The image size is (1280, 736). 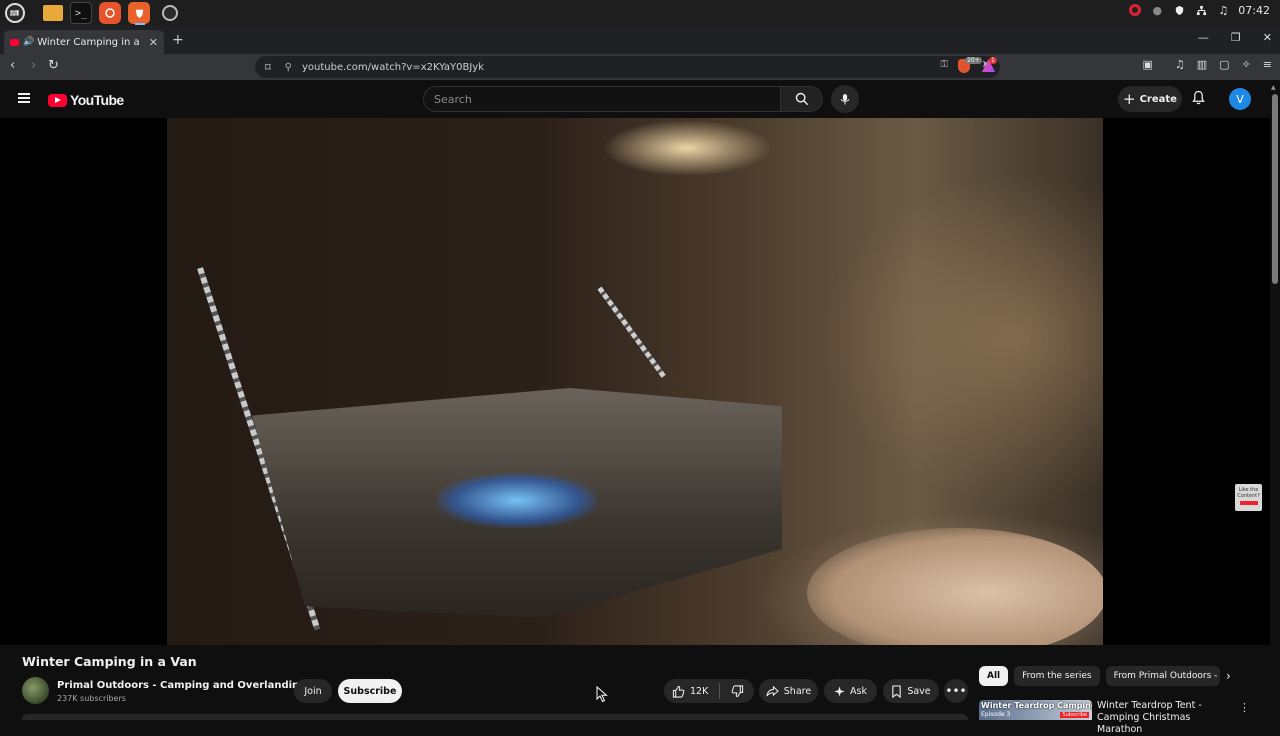 What do you see at coordinates (288, 67) in the screenshot?
I see `site-info-icon: ⚲` at bounding box center [288, 67].